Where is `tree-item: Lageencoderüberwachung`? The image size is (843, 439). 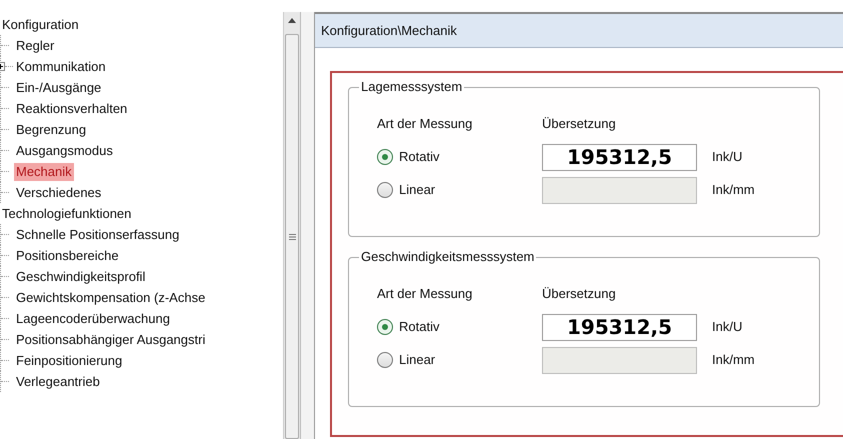 tree-item: Lageencoderüberwachung is located at coordinates (93, 319).